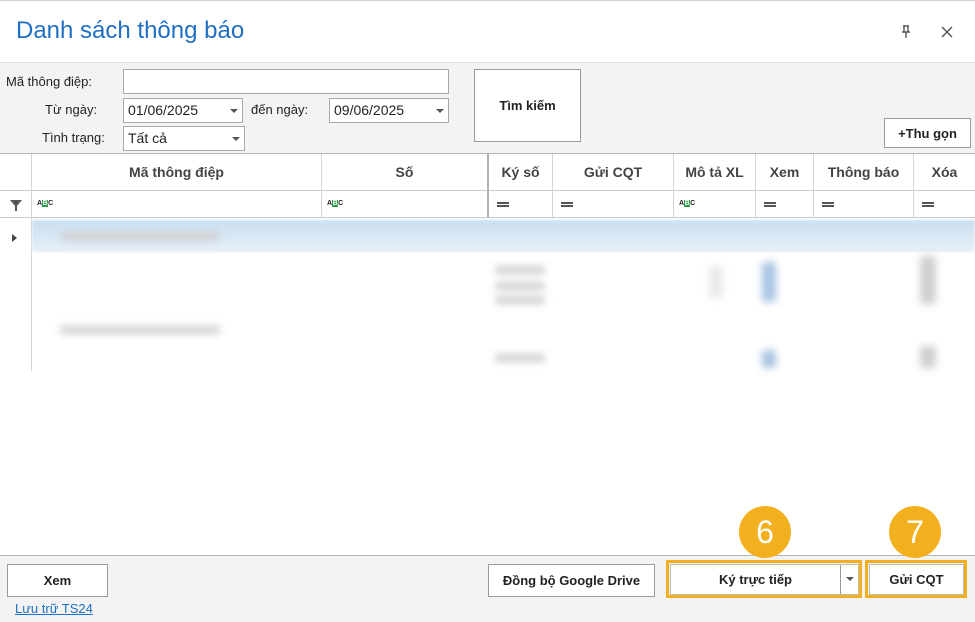 This screenshot has width=975, height=622. Describe the element at coordinates (527, 105) in the screenshot. I see `search-button: Tìm kiếm` at that location.